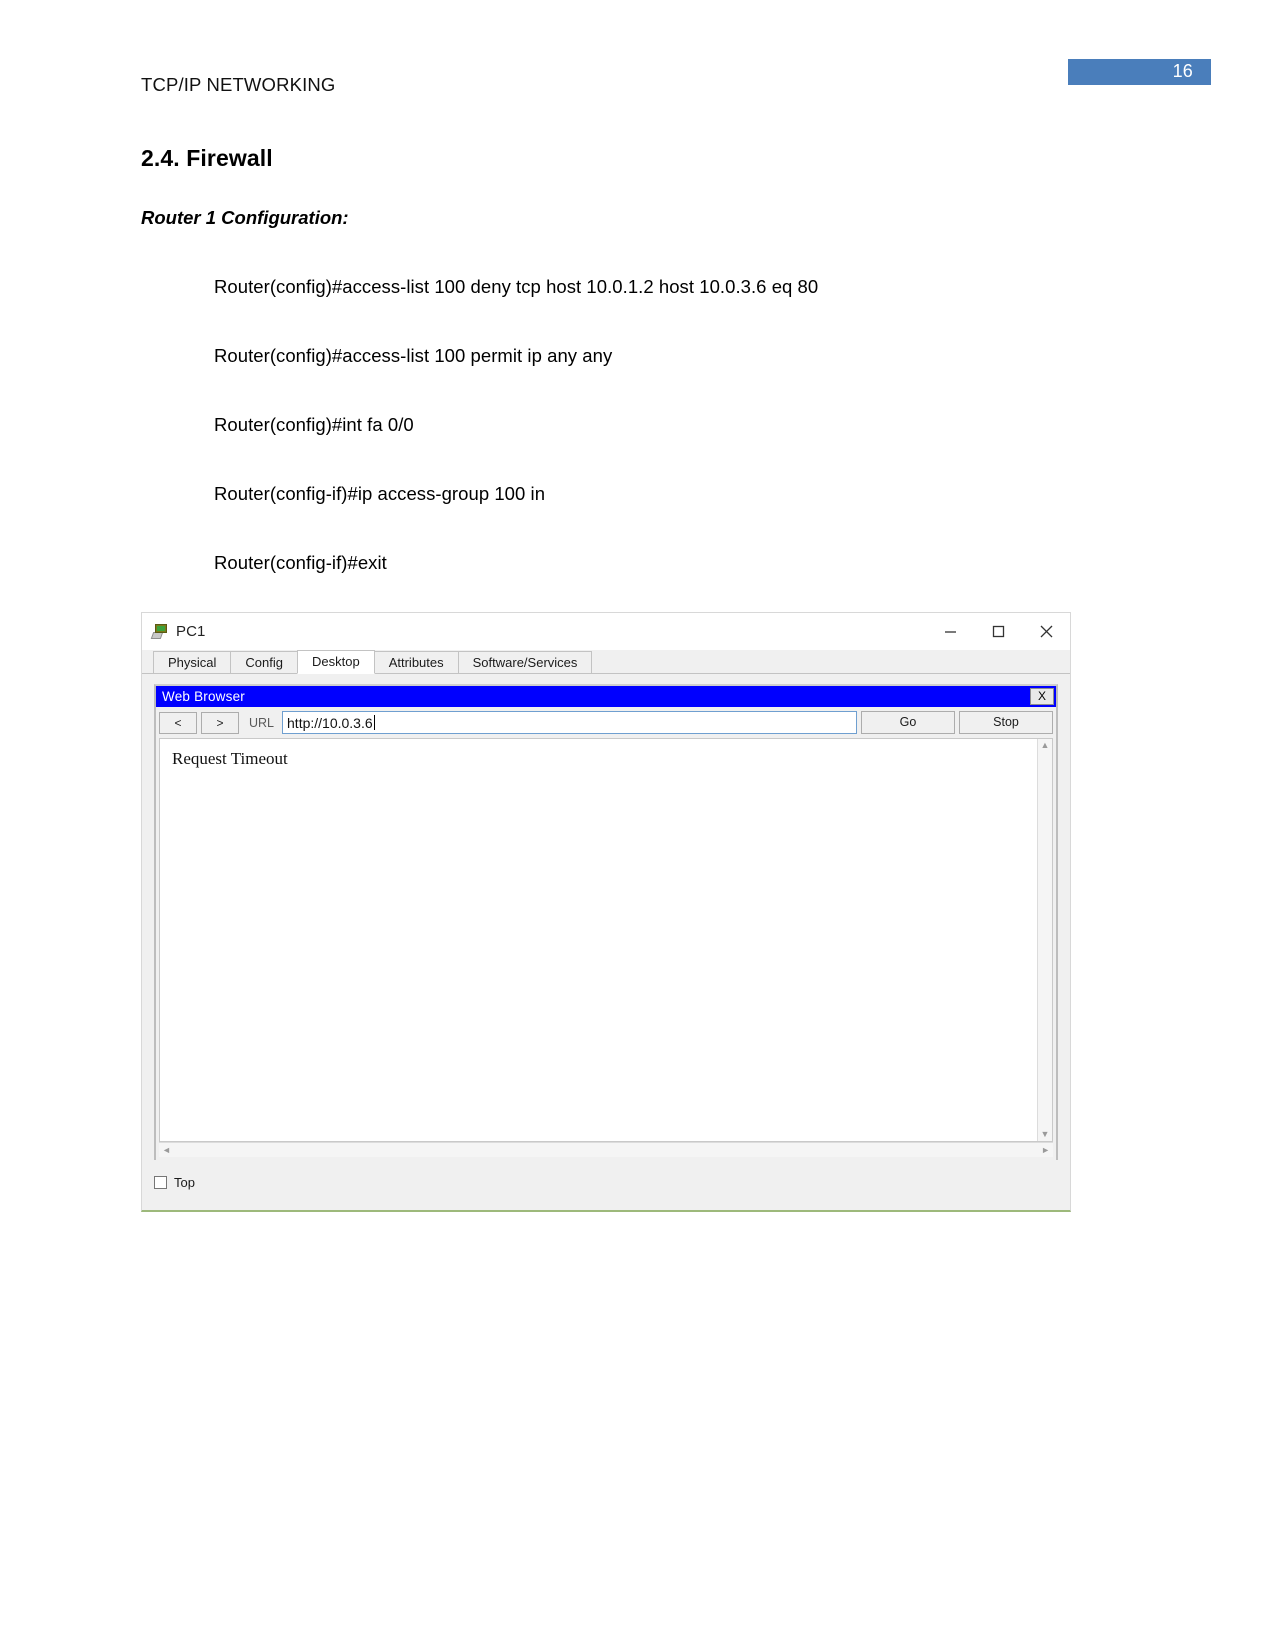 This screenshot has height=1650, width=1275. Describe the element at coordinates (374, 722) in the screenshot. I see `text-caret` at that location.